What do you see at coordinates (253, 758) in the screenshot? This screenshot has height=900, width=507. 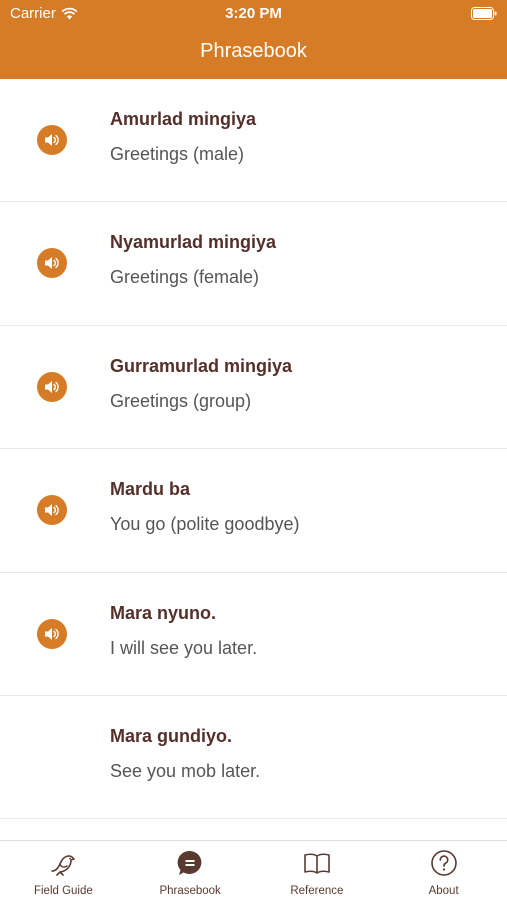 I see `list-item: Mara gundiyo. See you mob later.` at bounding box center [253, 758].